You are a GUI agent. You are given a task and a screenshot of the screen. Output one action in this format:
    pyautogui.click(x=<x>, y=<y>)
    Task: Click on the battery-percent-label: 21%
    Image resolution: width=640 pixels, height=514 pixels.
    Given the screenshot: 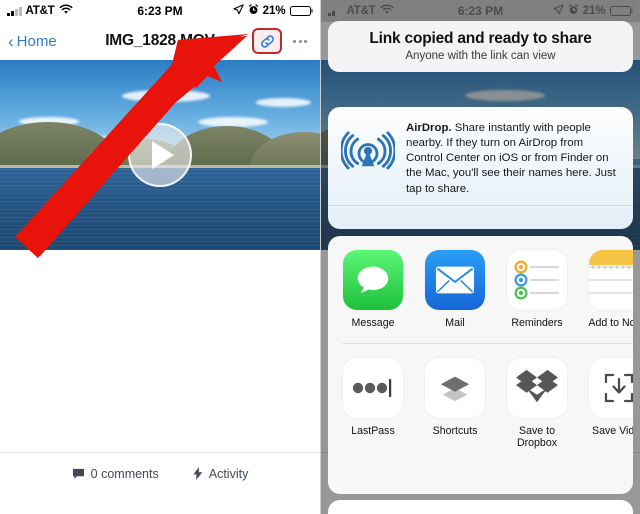 What is the action you would take?
    pyautogui.click(x=274, y=11)
    